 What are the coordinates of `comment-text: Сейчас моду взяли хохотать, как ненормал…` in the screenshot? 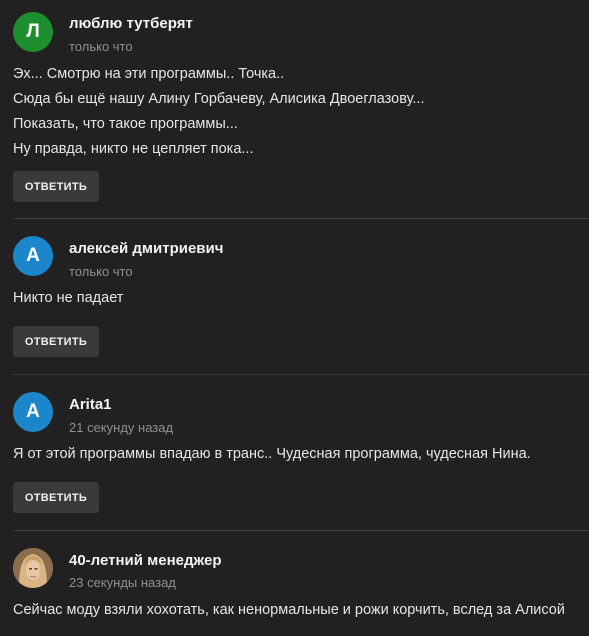 It's located at (296, 610).